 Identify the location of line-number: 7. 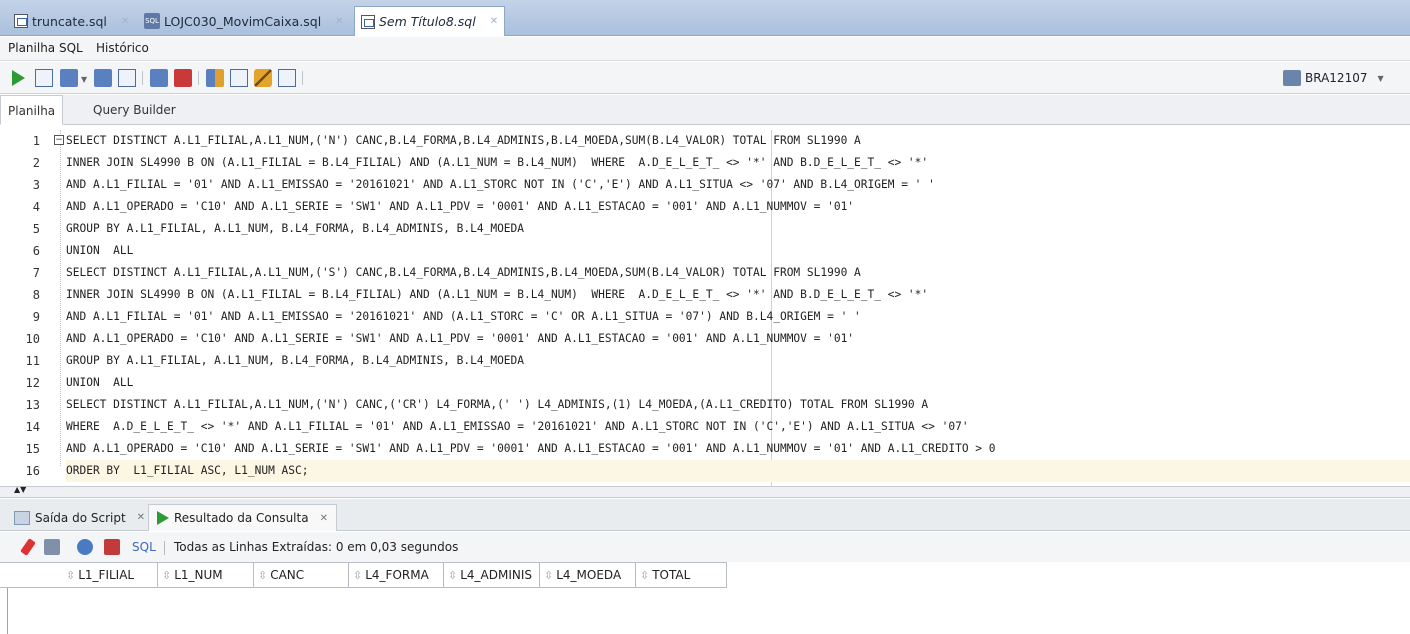
(36, 273).